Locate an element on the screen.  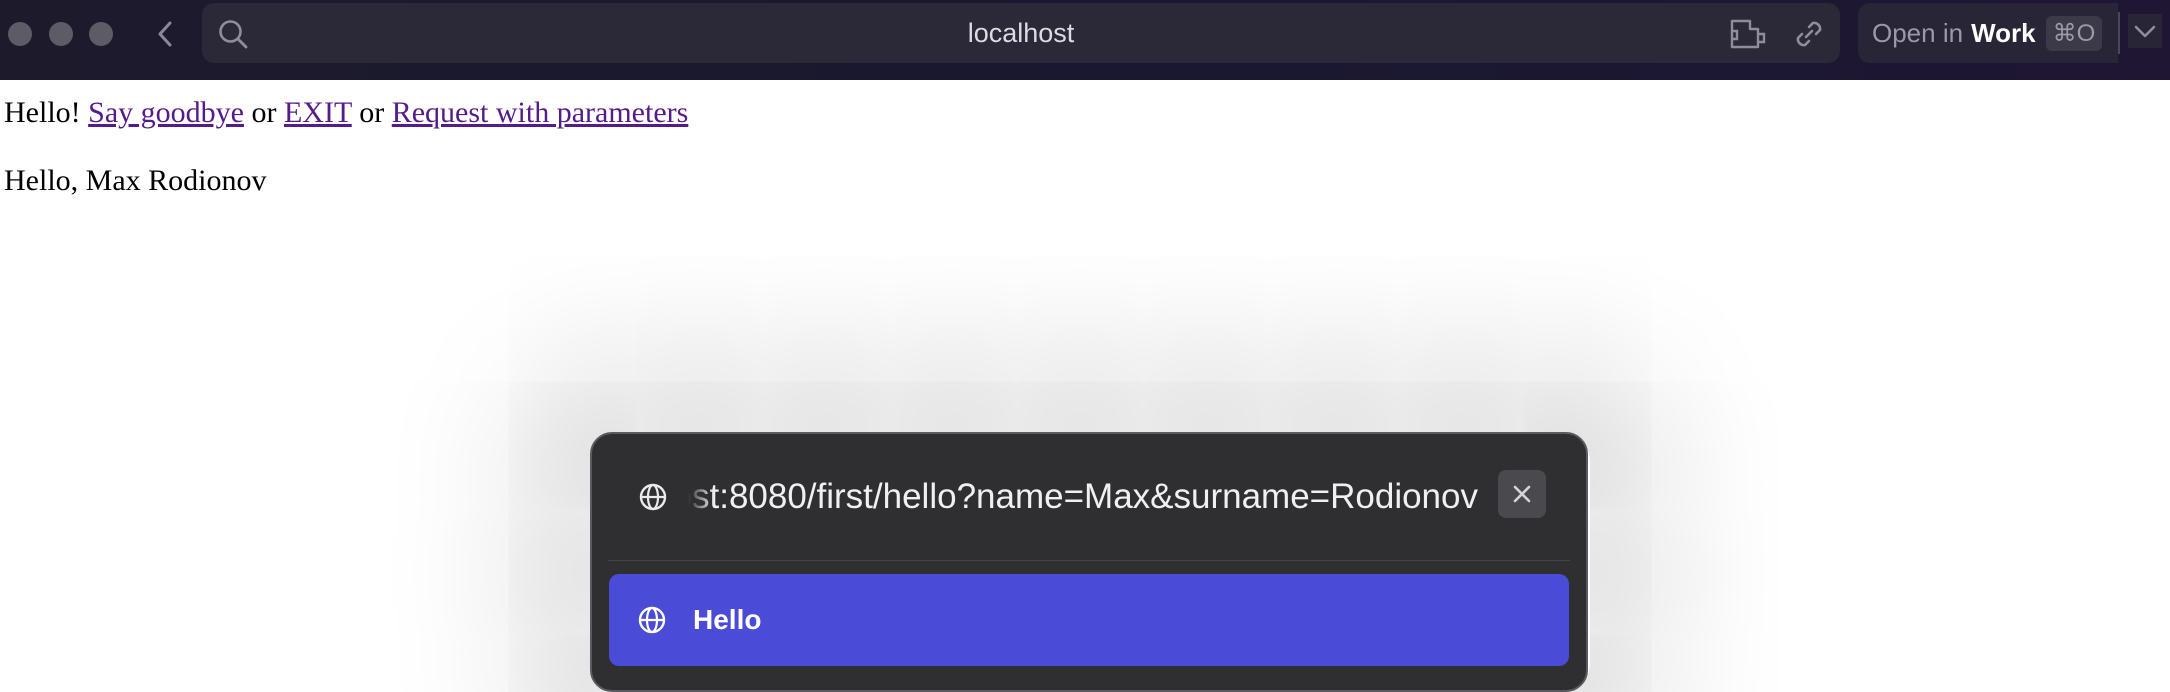
toolbar-divider is located at coordinates (2119, 33).